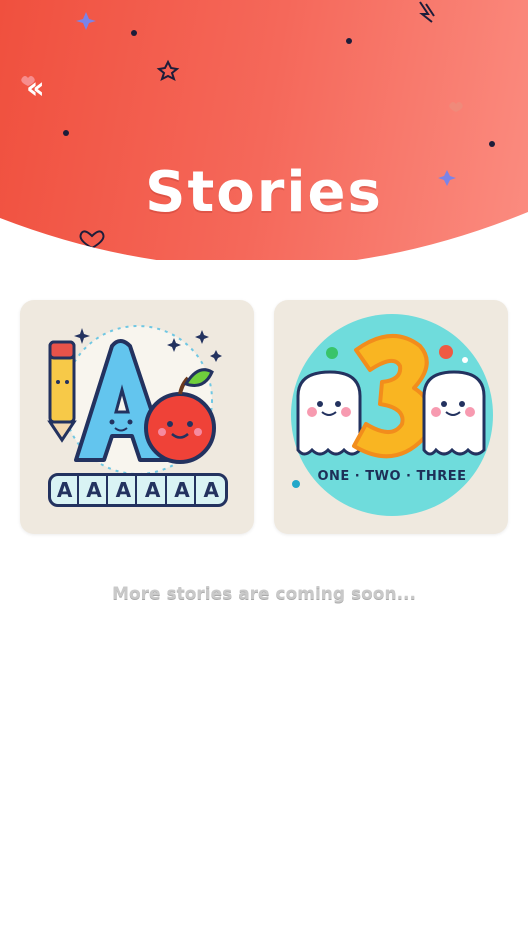 This screenshot has height=944, width=528. I want to click on page-title: Stories, so click(264, 192).